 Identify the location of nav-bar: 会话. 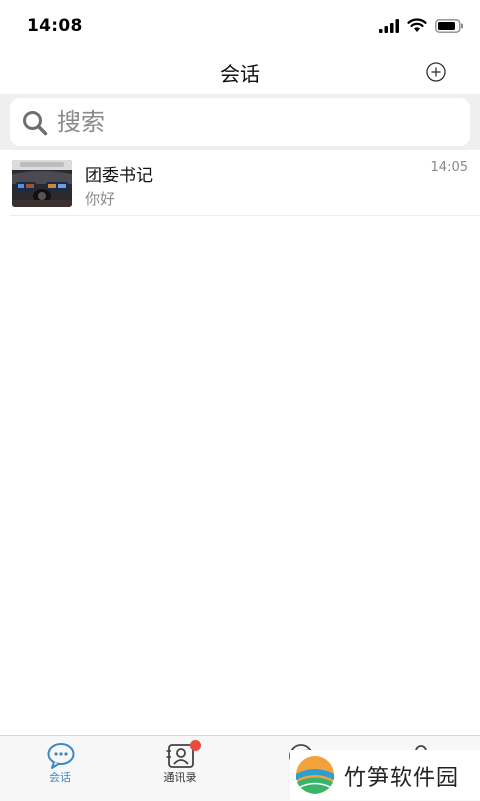
(240, 73).